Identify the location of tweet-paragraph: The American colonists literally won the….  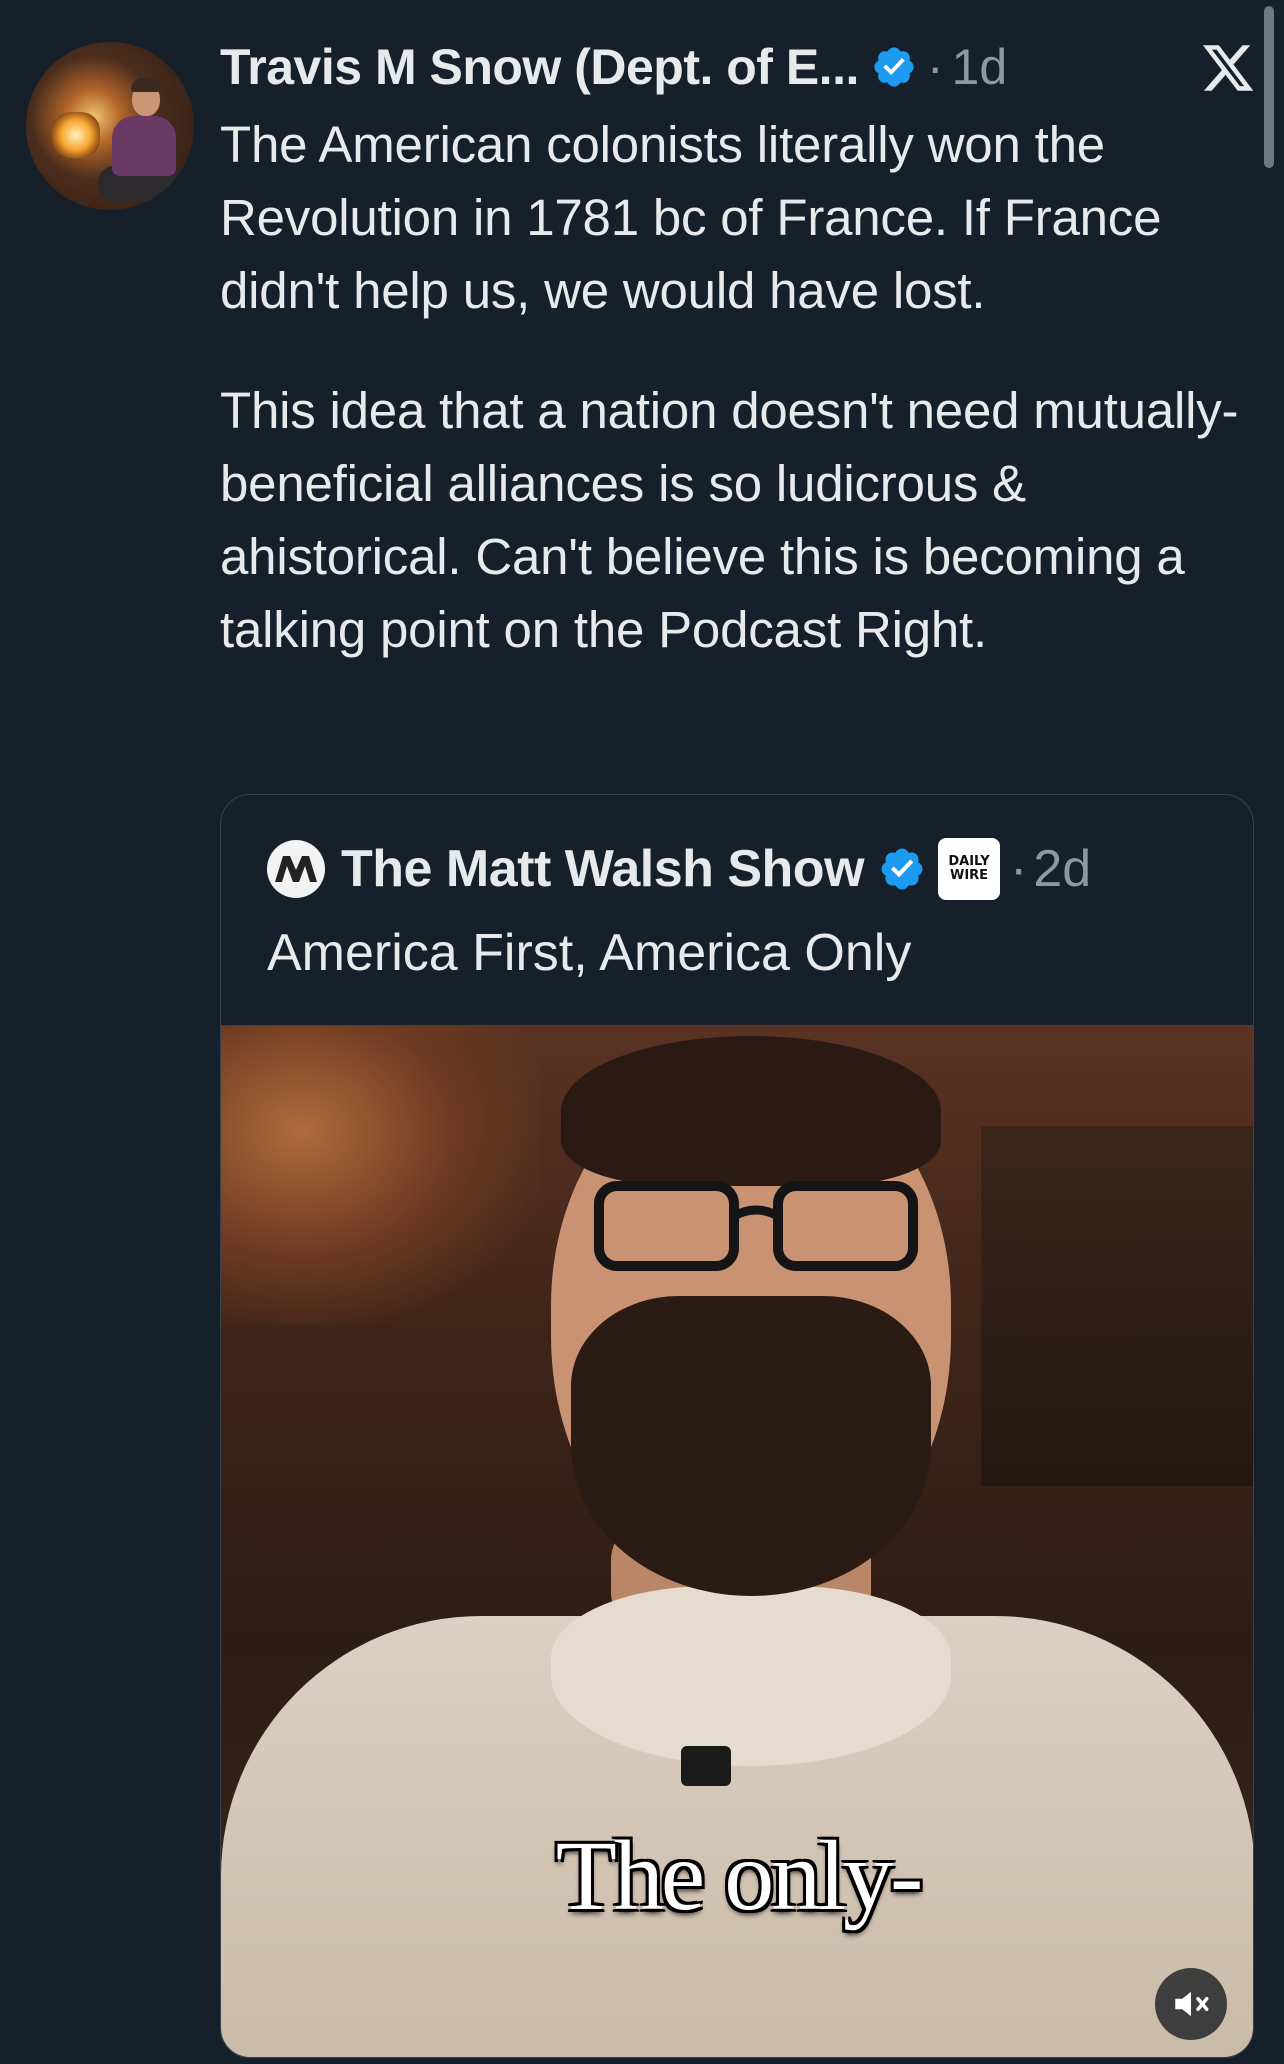
(691, 217).